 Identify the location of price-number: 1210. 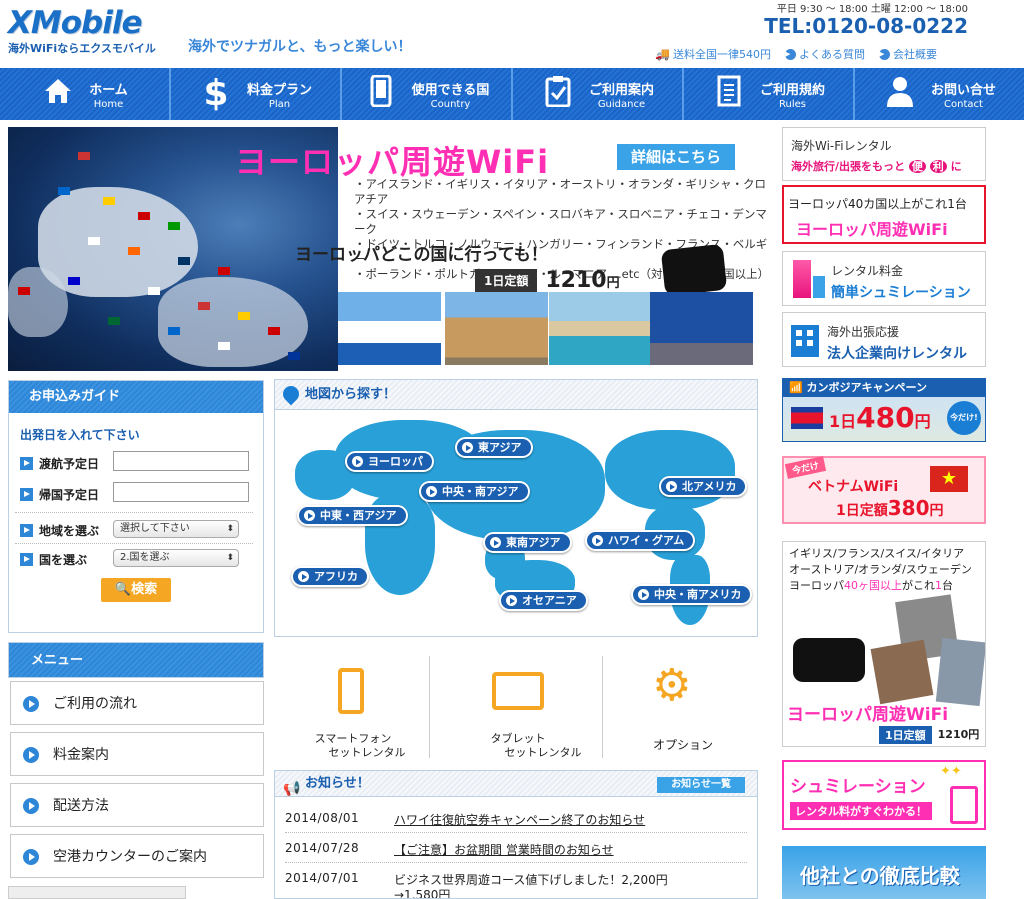
(576, 280).